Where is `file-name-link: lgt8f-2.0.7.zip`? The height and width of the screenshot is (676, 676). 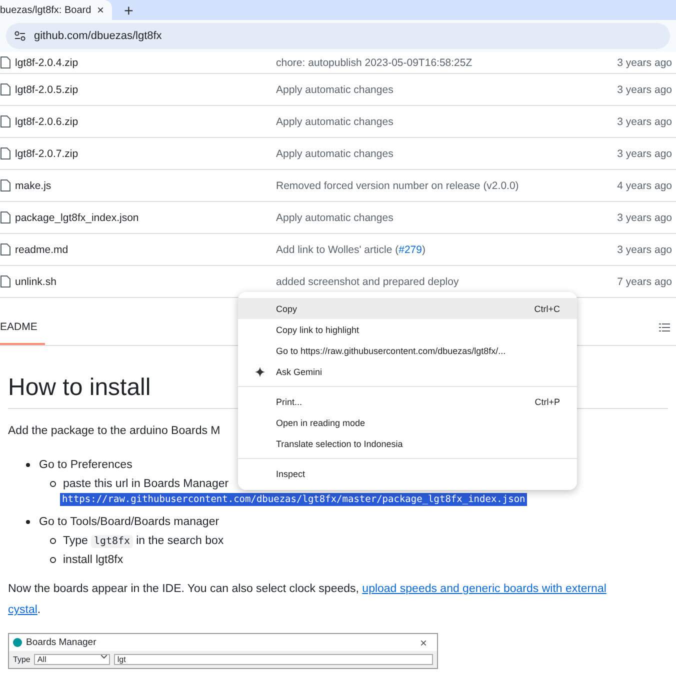
file-name-link: lgt8f-2.0.7.zip is located at coordinates (145, 154).